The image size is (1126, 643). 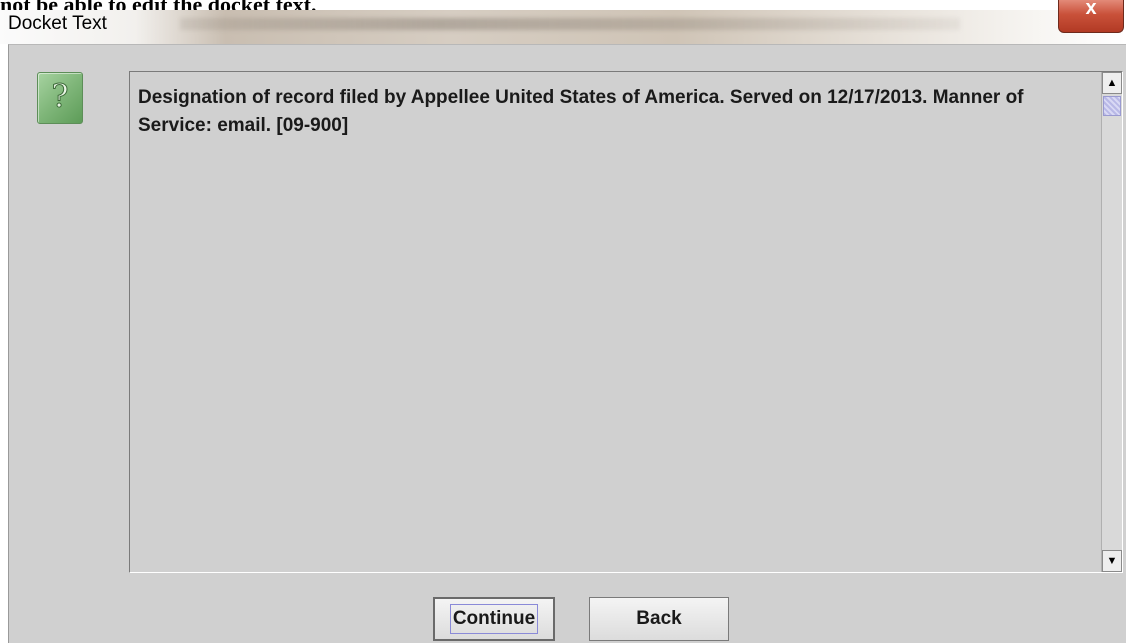 I want to click on vertical-scrollbar: ▲ ▼, so click(x=1111, y=322).